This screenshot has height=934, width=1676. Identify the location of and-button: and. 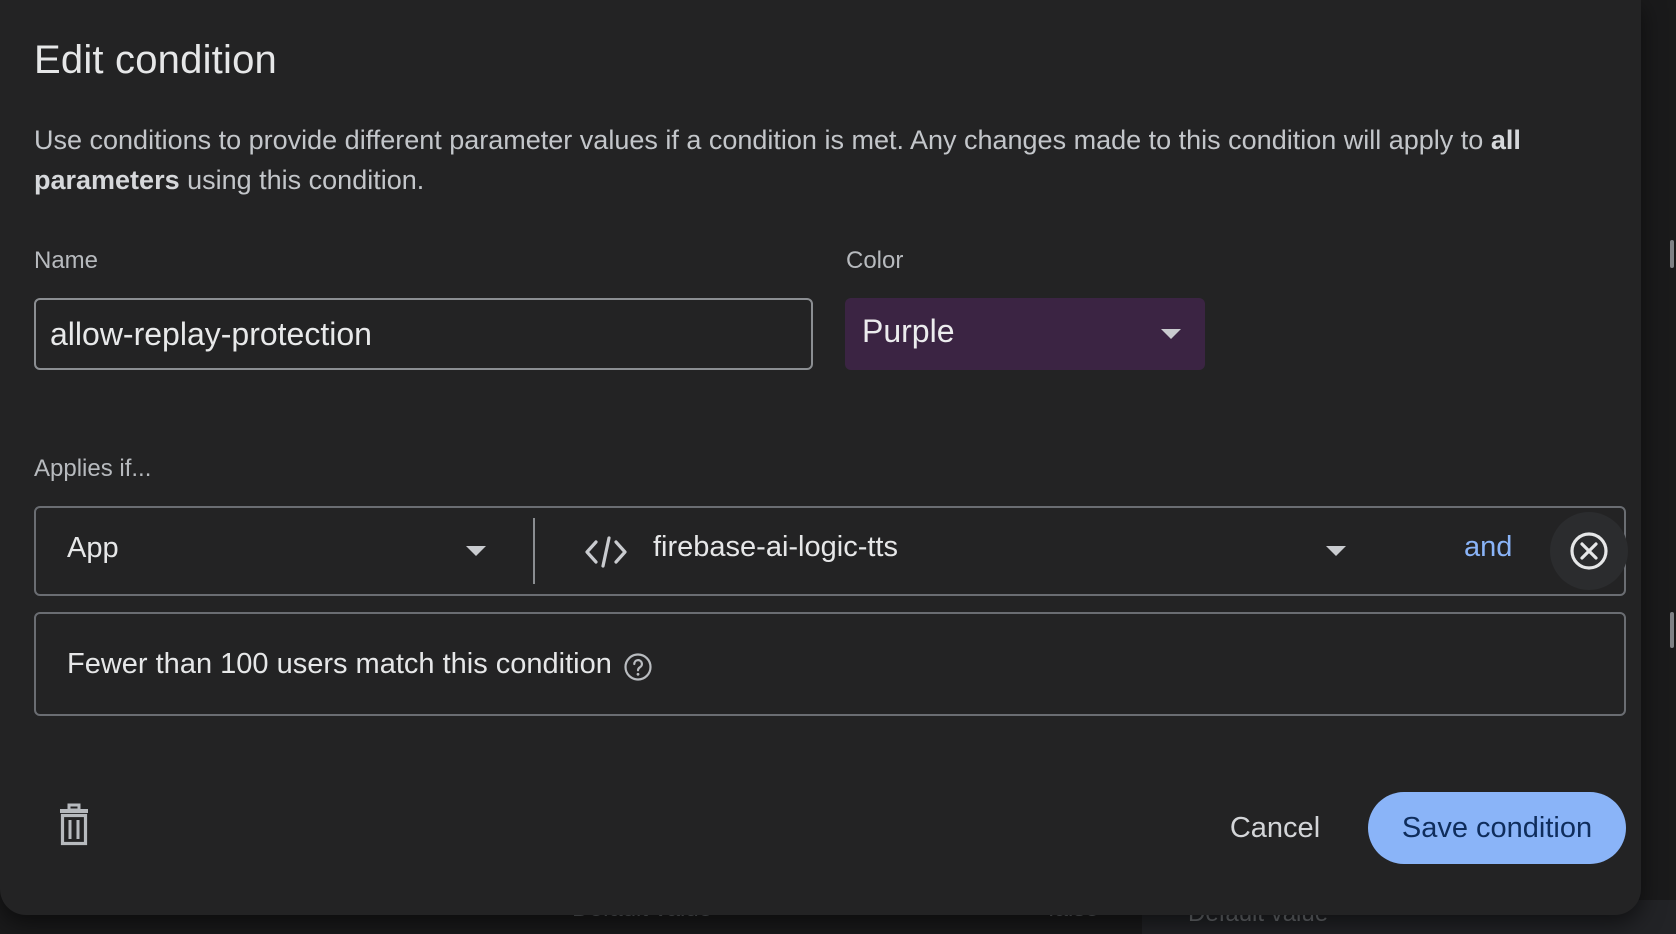
(1488, 547).